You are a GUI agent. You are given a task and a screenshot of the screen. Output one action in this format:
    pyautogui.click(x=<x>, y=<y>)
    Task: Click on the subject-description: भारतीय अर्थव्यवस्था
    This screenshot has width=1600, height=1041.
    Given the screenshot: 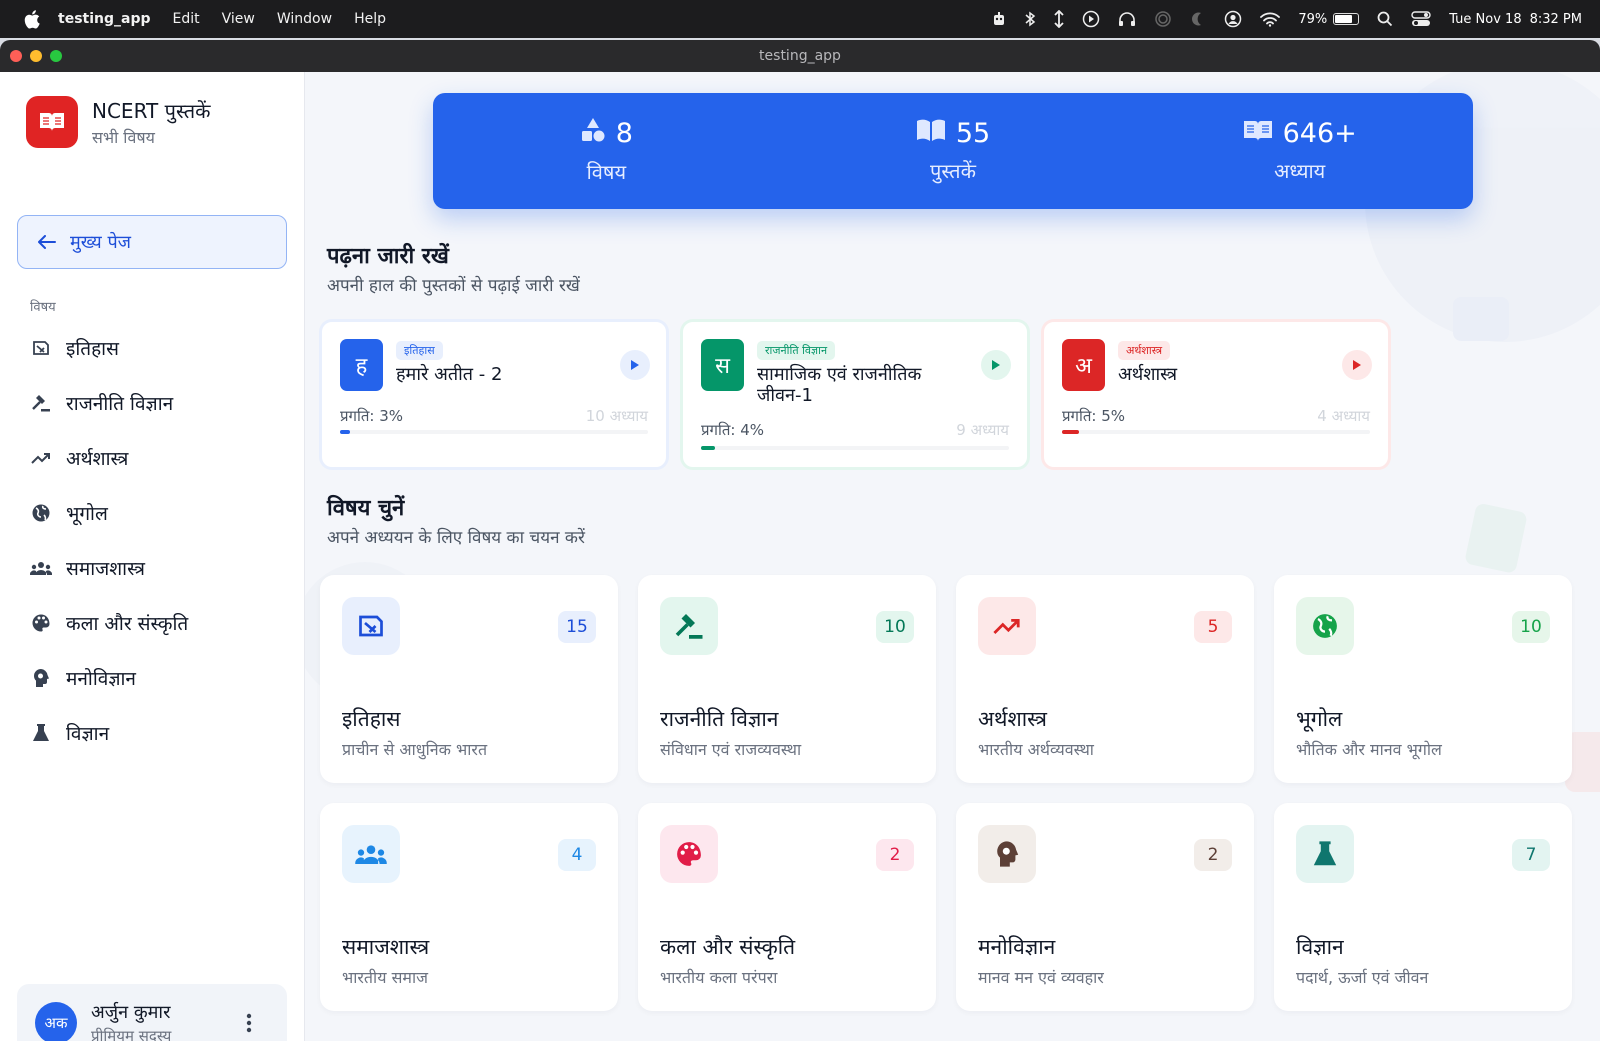 What is the action you would take?
    pyautogui.click(x=1036, y=749)
    